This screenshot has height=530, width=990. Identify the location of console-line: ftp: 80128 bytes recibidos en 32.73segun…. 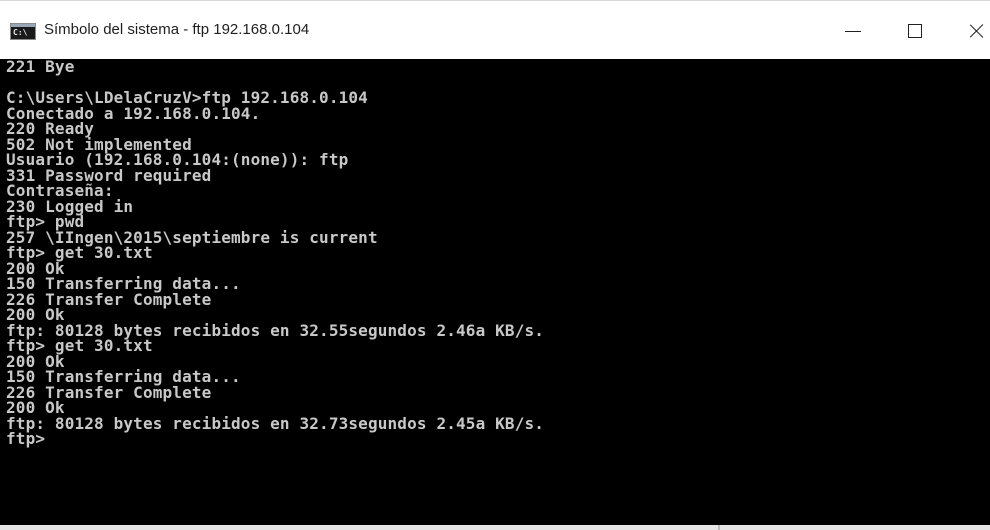
(275, 423).